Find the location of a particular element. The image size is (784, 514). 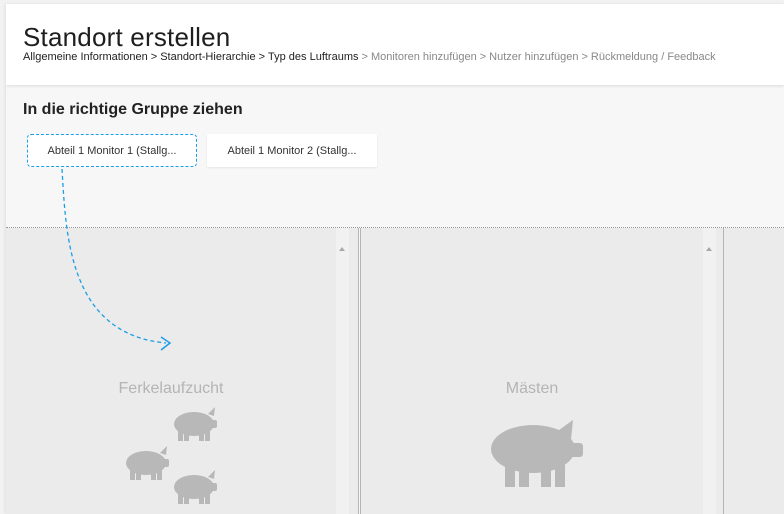

breadcrumb-step-add-monitors: Monitoren hinzufügen is located at coordinates (423, 57).